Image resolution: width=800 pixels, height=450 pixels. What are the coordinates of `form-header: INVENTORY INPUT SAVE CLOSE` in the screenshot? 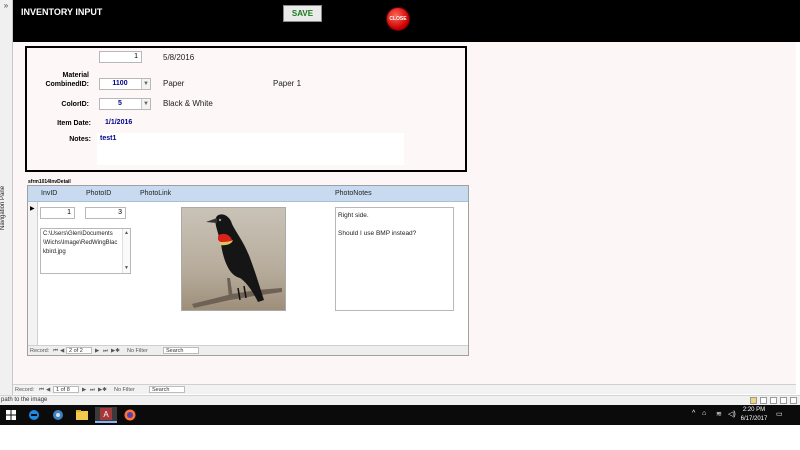 It's located at (406, 21).